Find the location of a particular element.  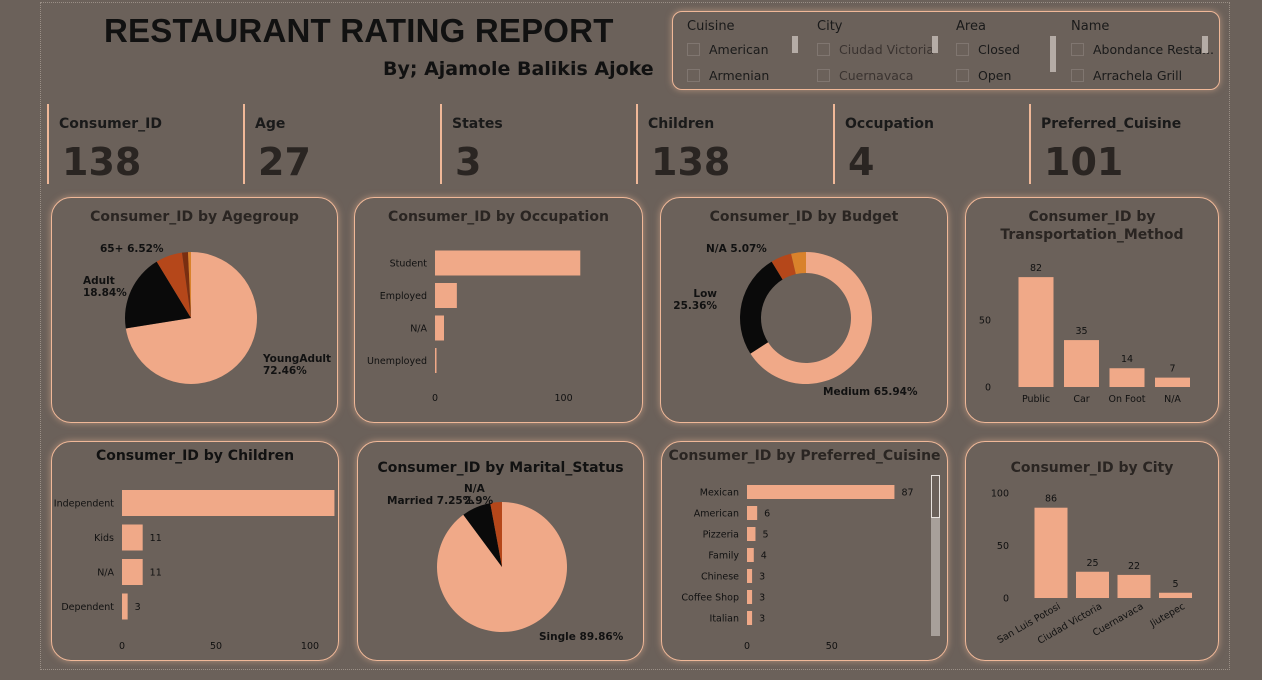

data-label: 35 is located at coordinates (1081, 331).